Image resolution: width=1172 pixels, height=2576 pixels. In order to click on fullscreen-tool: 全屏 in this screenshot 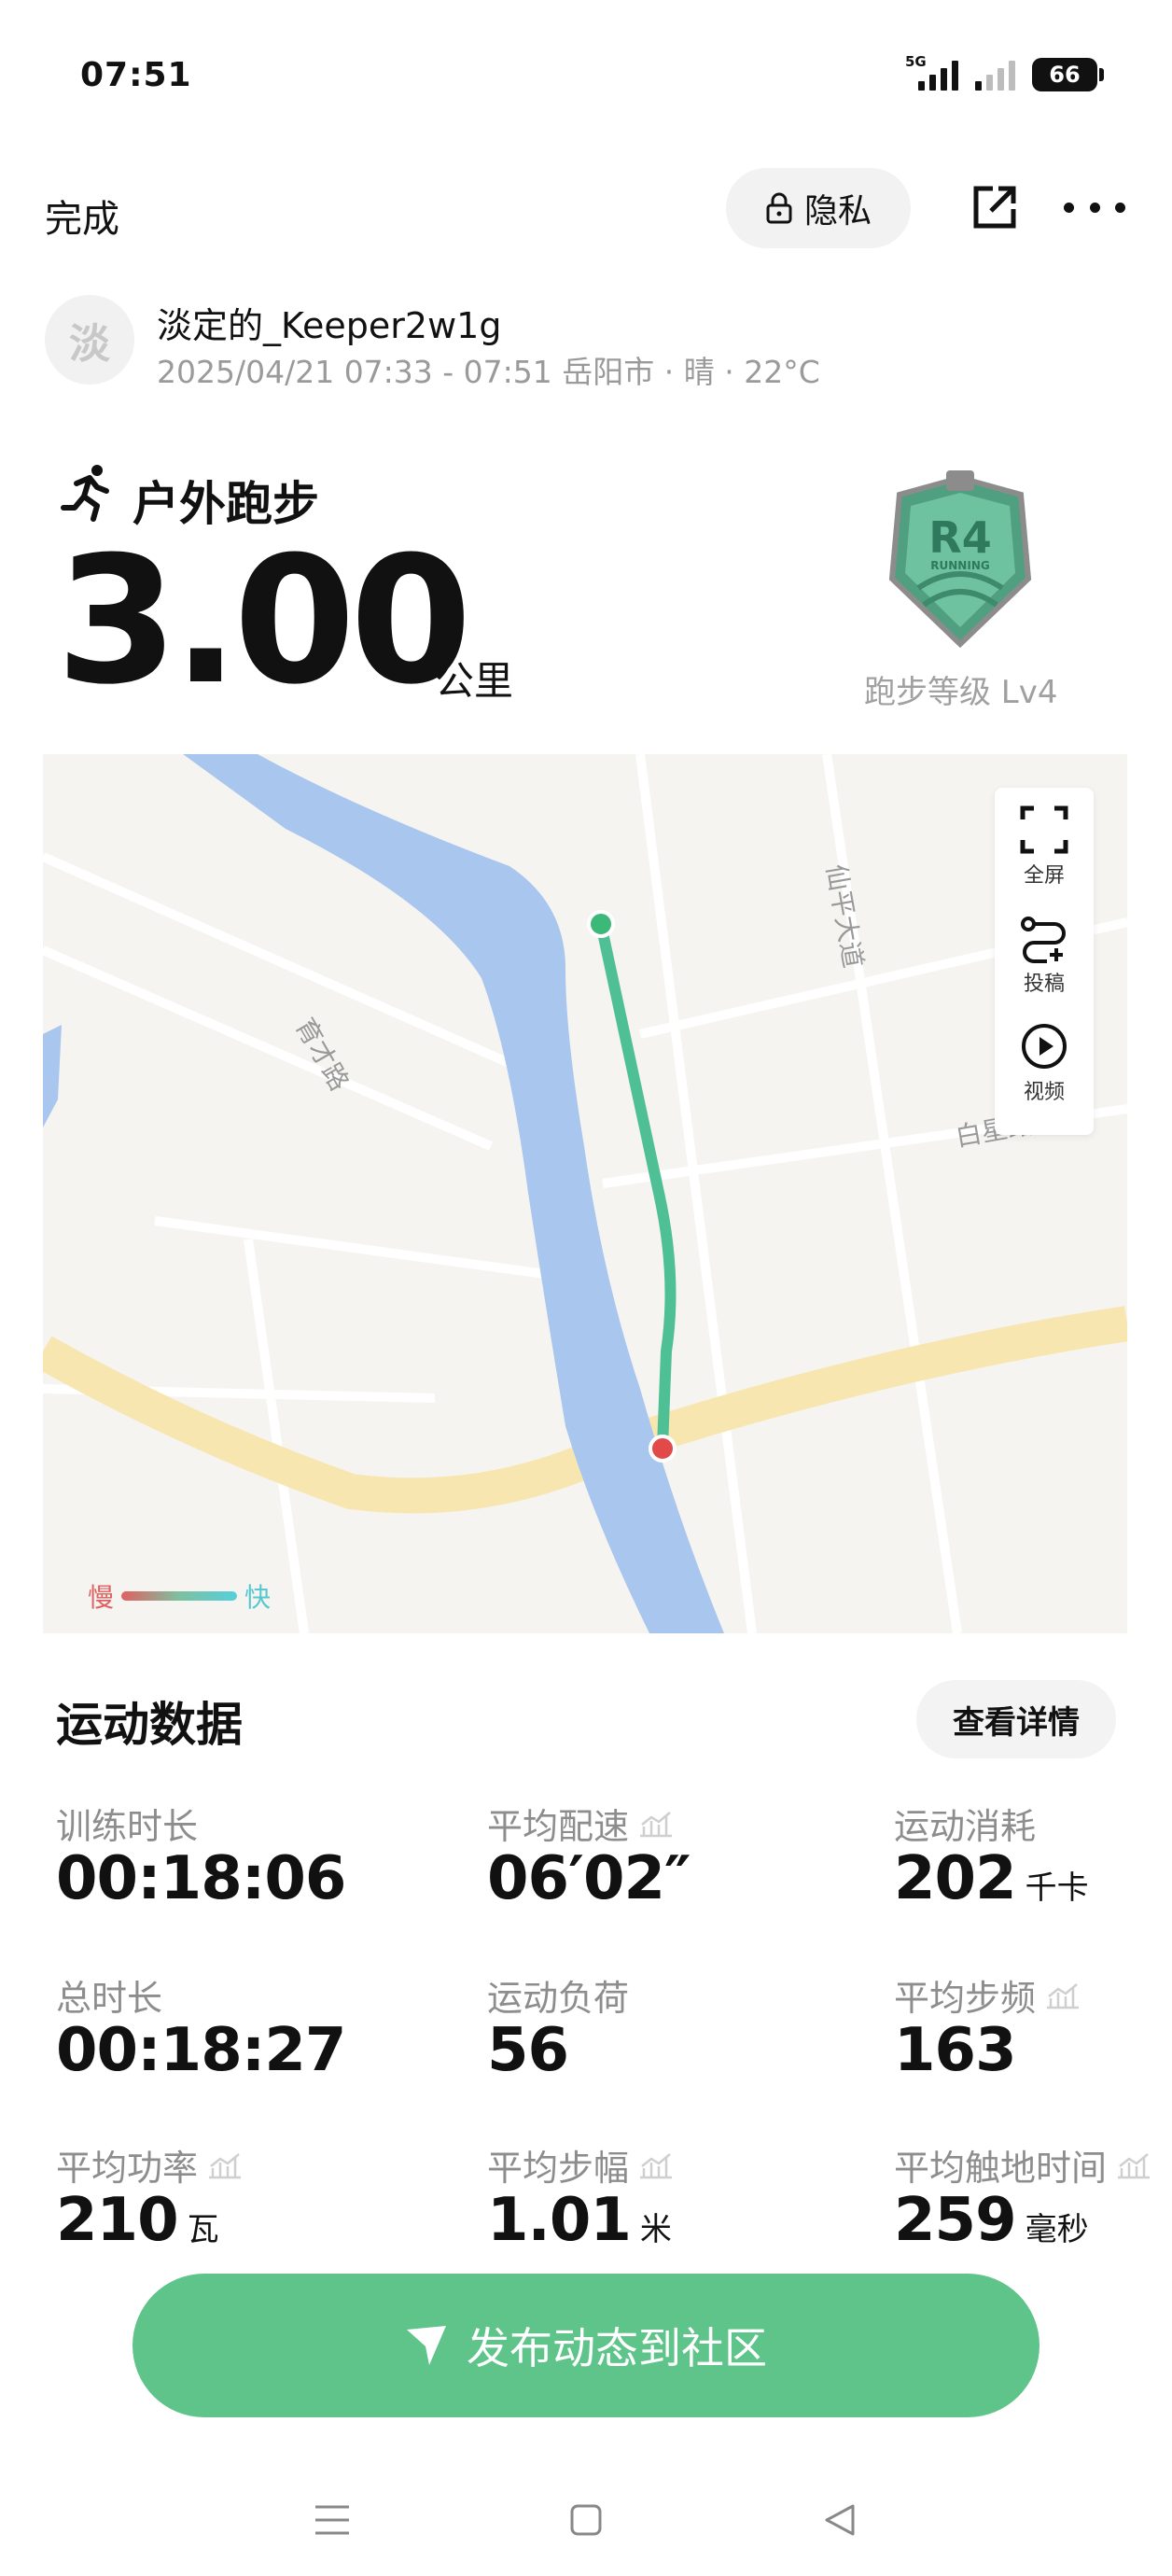, I will do `click(1044, 859)`.